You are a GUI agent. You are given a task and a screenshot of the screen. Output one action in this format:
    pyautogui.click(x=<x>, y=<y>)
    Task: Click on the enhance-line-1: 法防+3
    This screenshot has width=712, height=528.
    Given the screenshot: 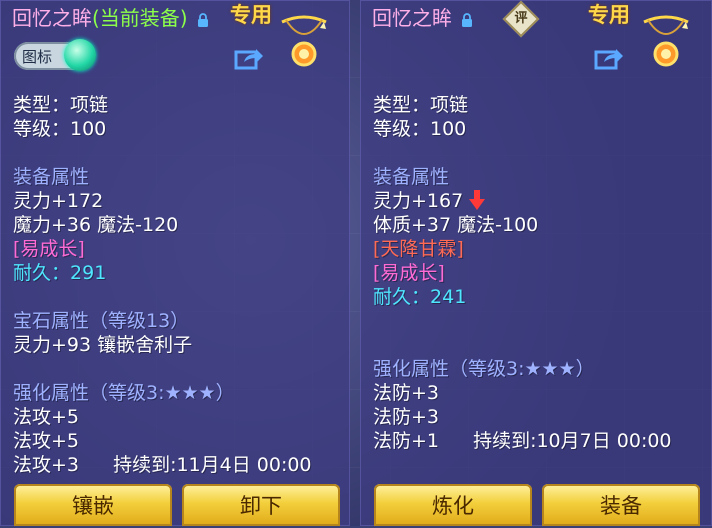 What is the action you would take?
    pyautogui.click(x=406, y=393)
    